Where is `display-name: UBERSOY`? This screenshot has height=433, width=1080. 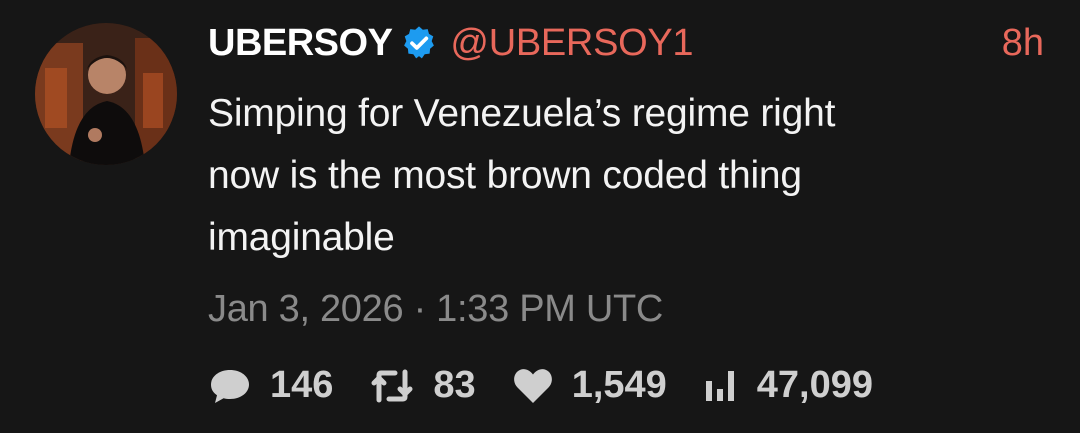 display-name: UBERSOY is located at coordinates (300, 43).